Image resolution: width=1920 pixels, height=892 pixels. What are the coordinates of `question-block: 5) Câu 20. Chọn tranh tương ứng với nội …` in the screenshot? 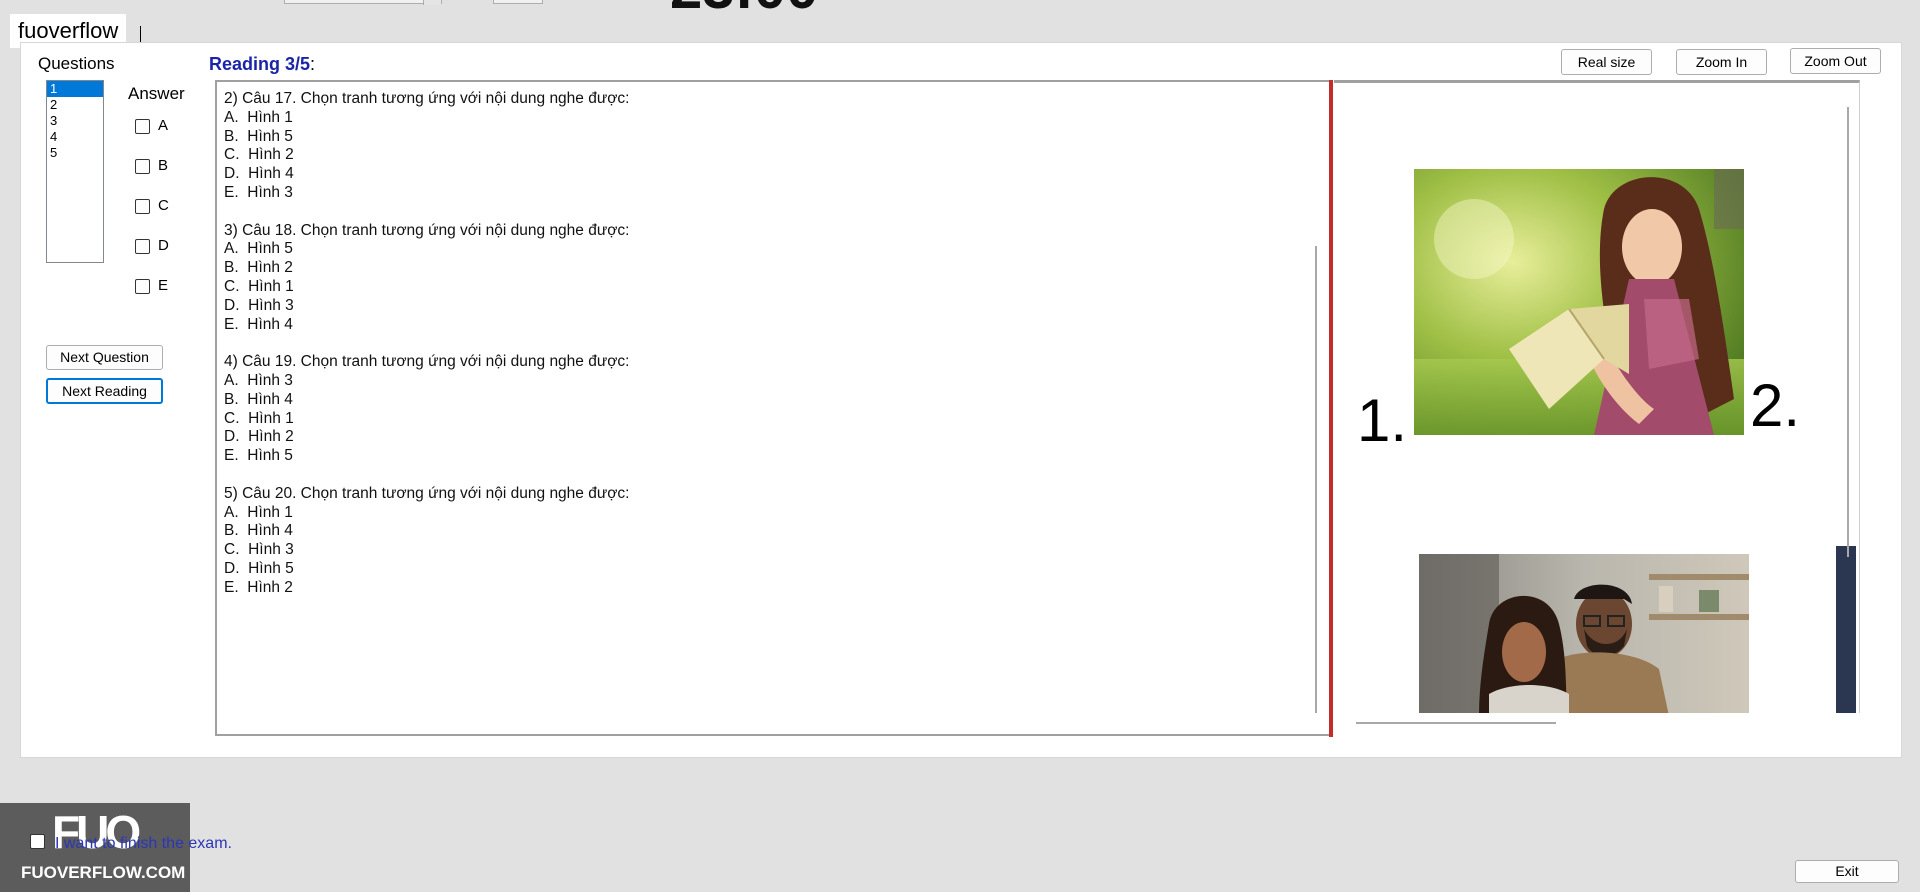 It's located at (776, 541).